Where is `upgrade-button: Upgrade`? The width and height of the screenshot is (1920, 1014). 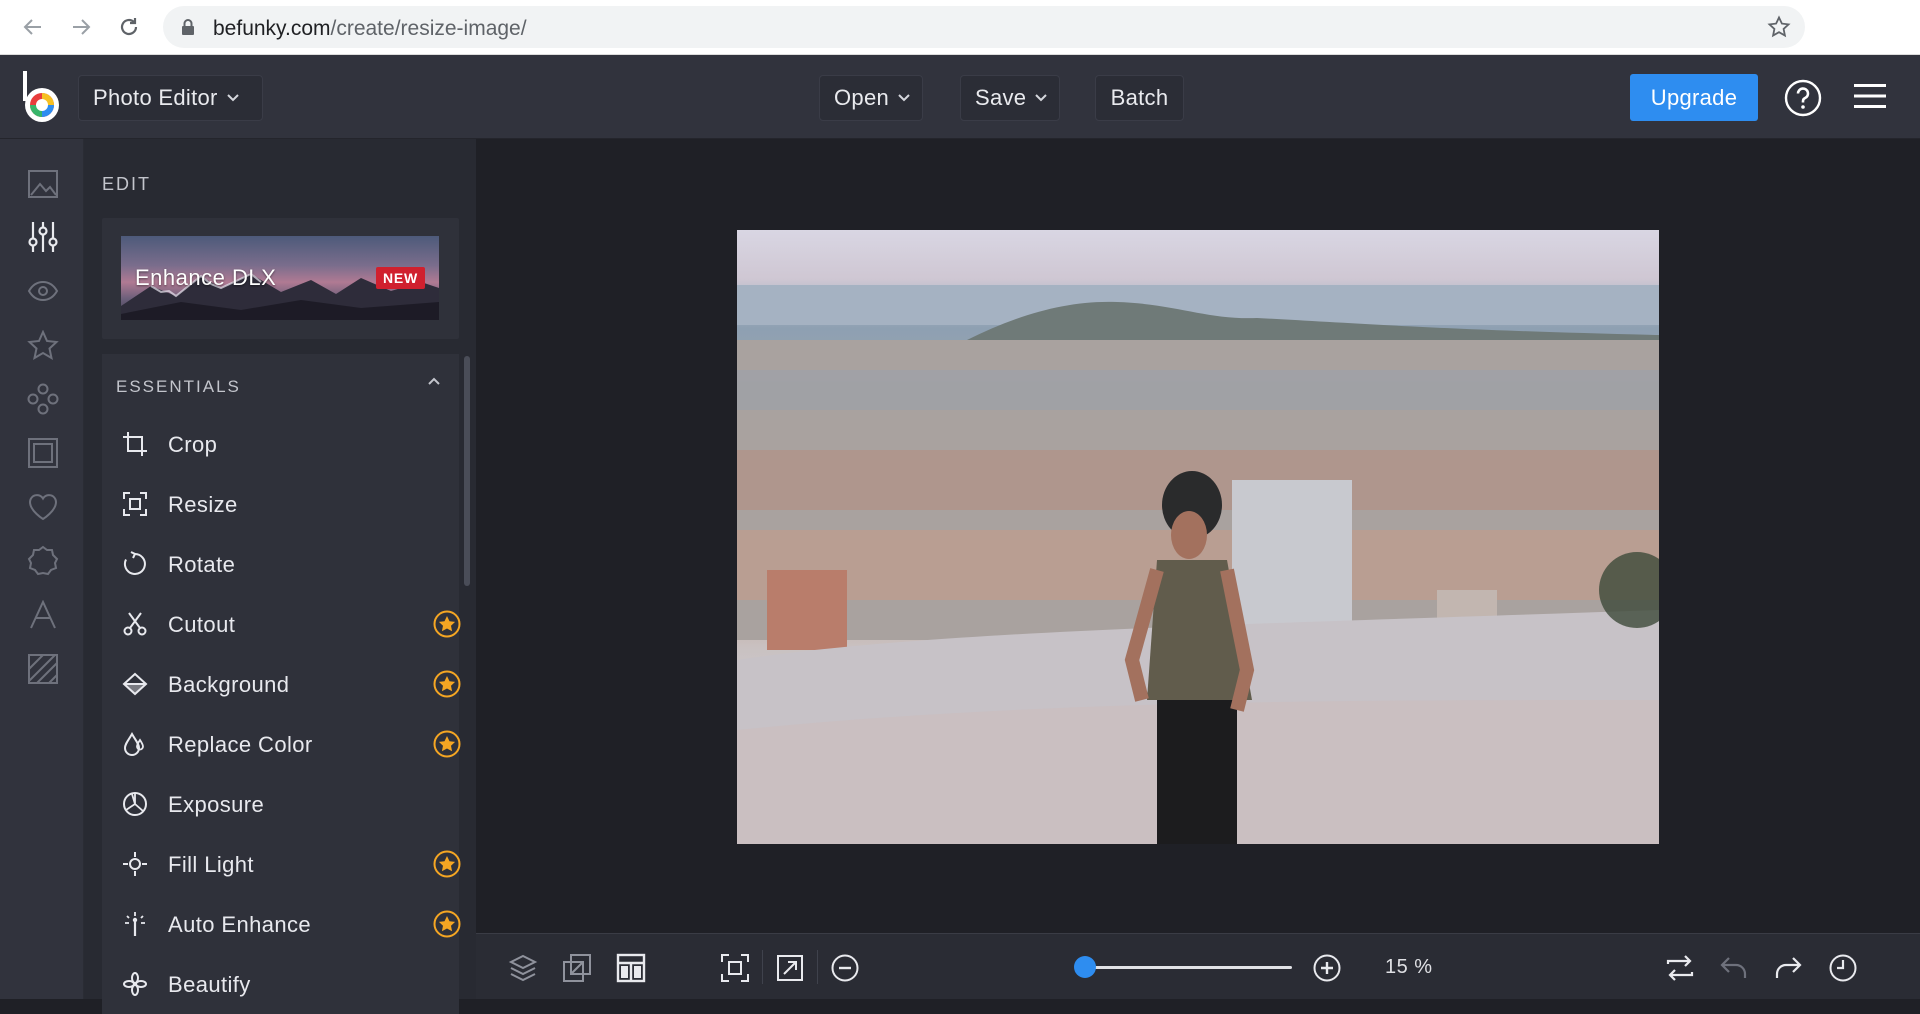 upgrade-button: Upgrade is located at coordinates (1694, 97).